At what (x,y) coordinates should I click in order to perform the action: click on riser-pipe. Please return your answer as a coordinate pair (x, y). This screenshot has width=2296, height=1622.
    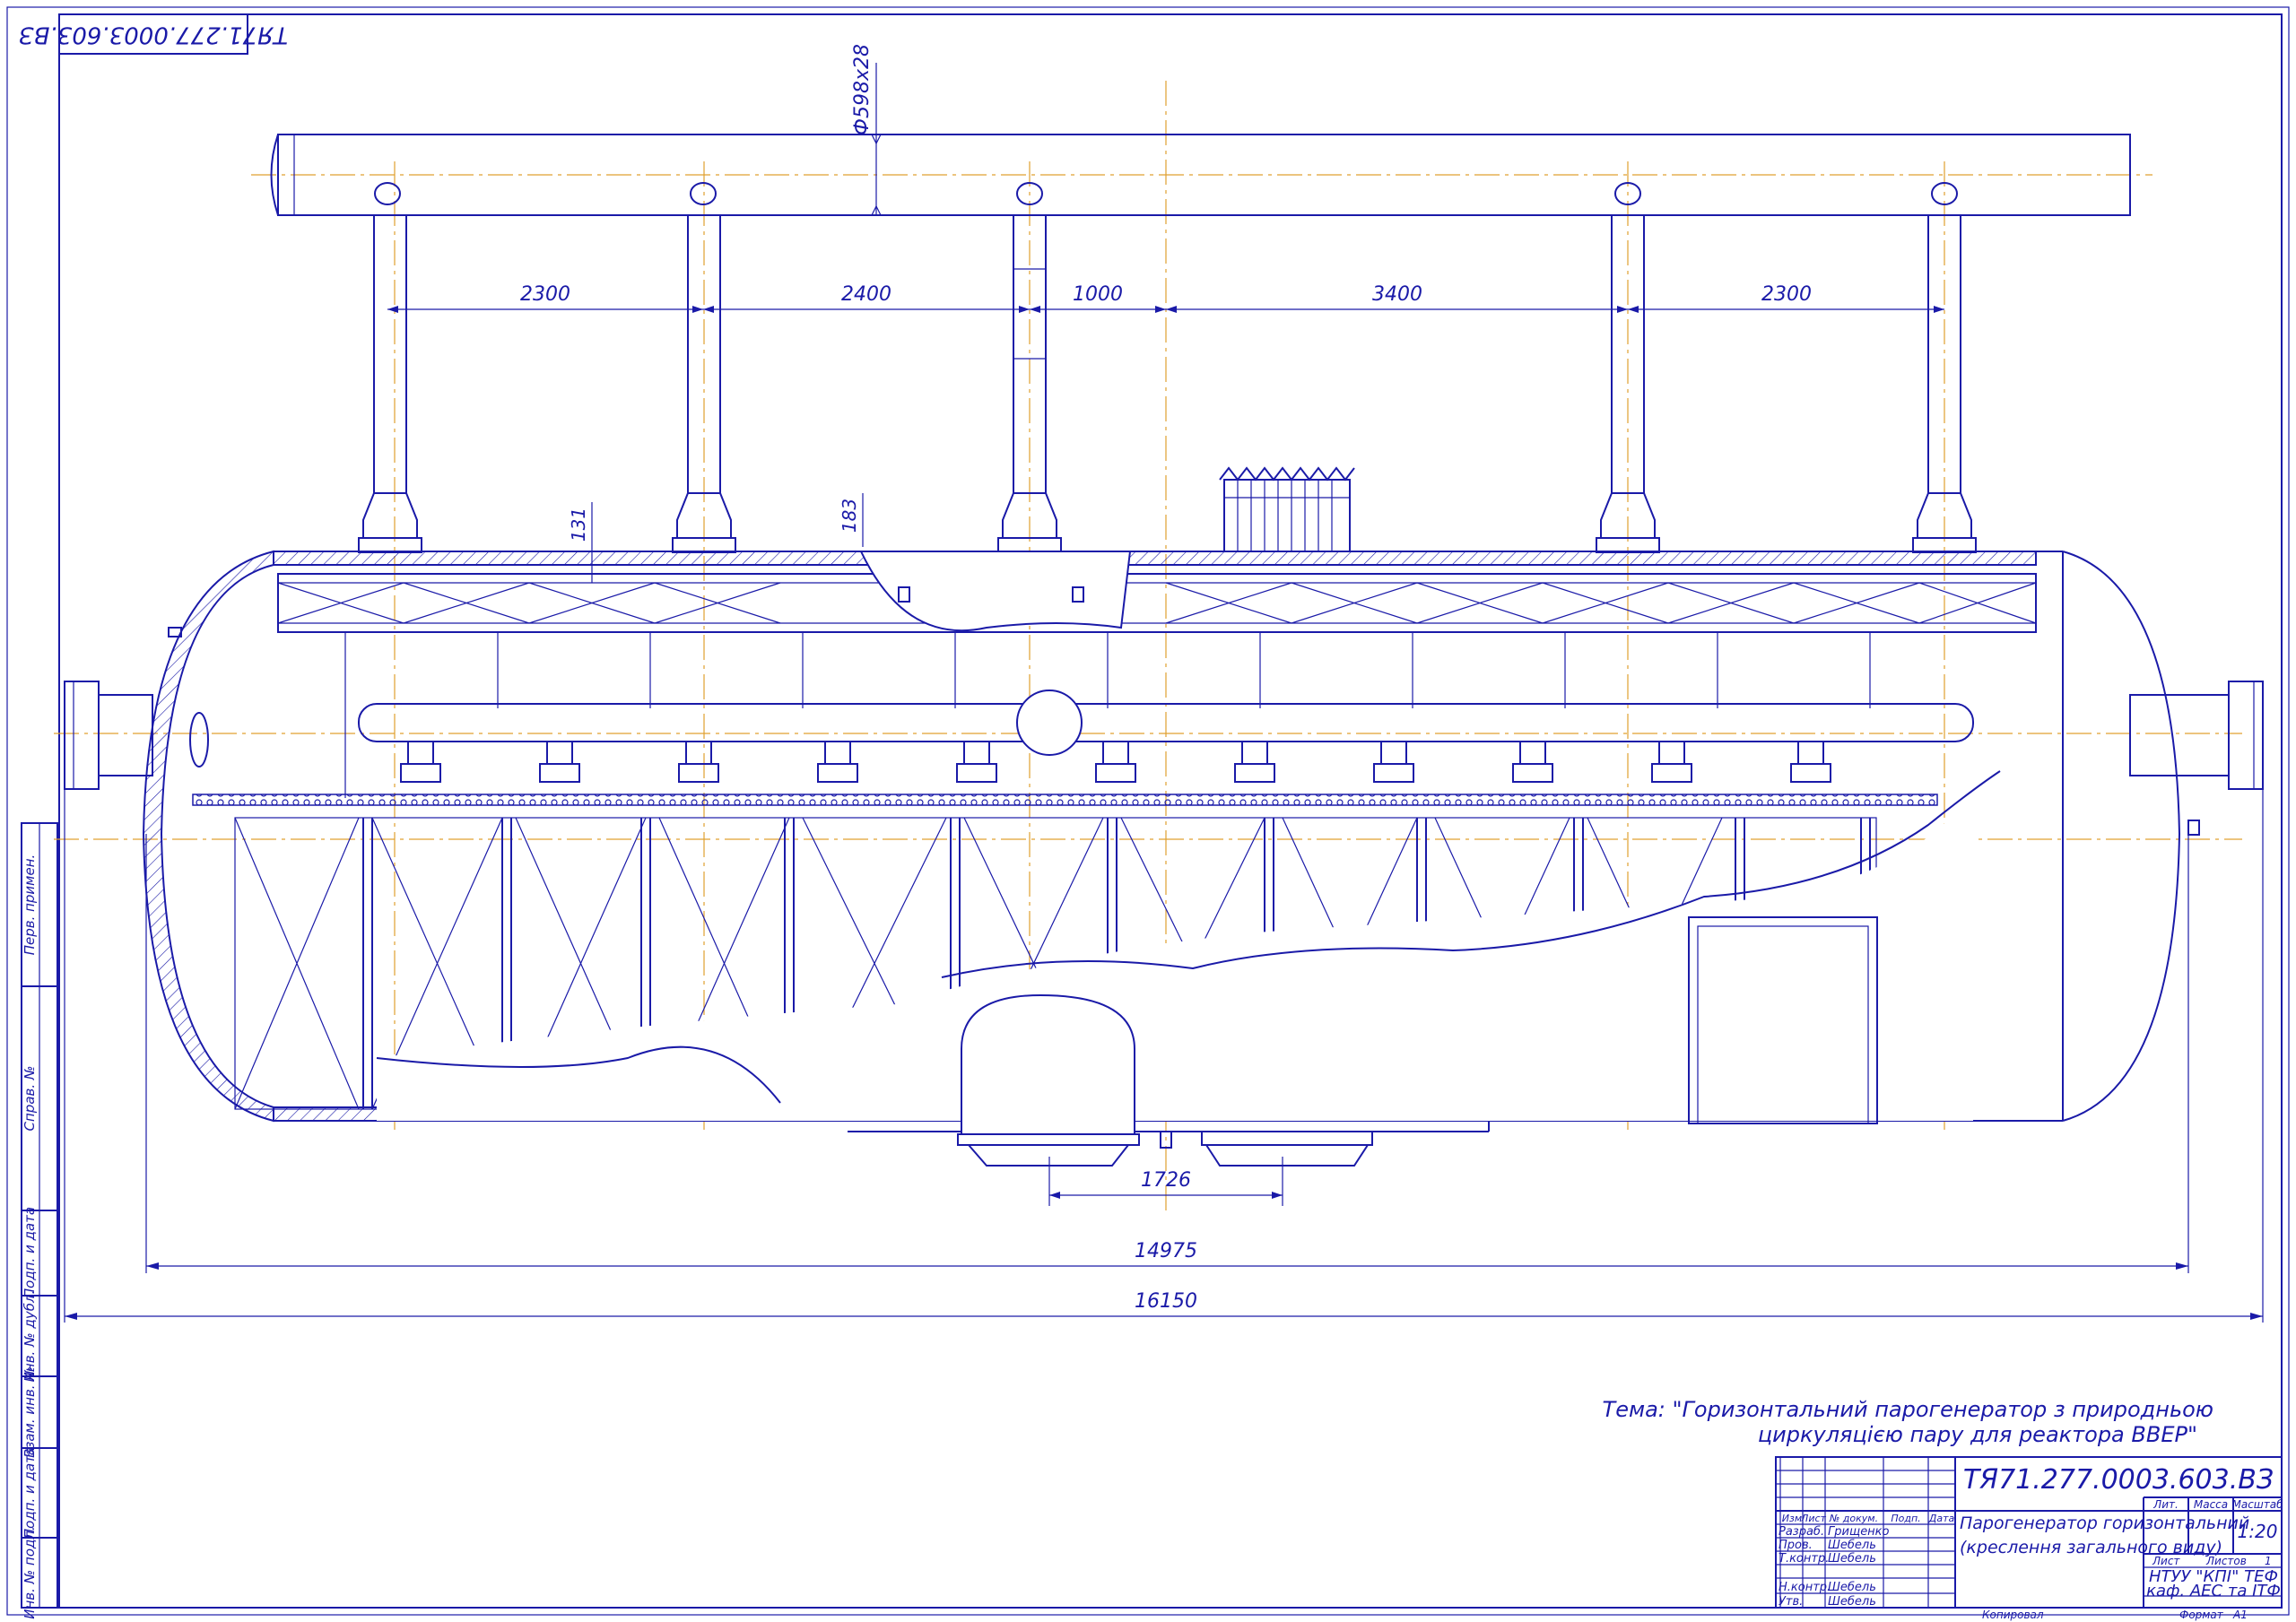
    Looking at the image, I should click on (390, 383).